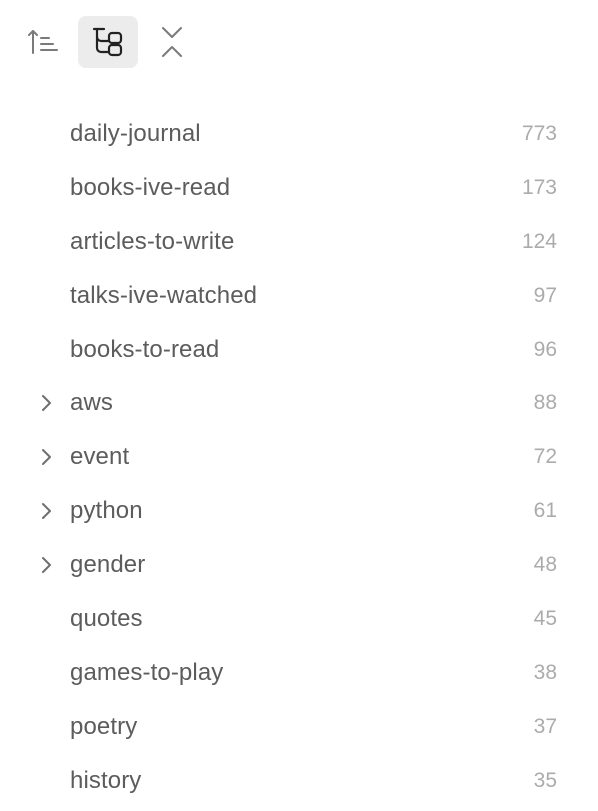  Describe the element at coordinates (150, 187) in the screenshot. I see `tag-name: books-ive-read` at that location.